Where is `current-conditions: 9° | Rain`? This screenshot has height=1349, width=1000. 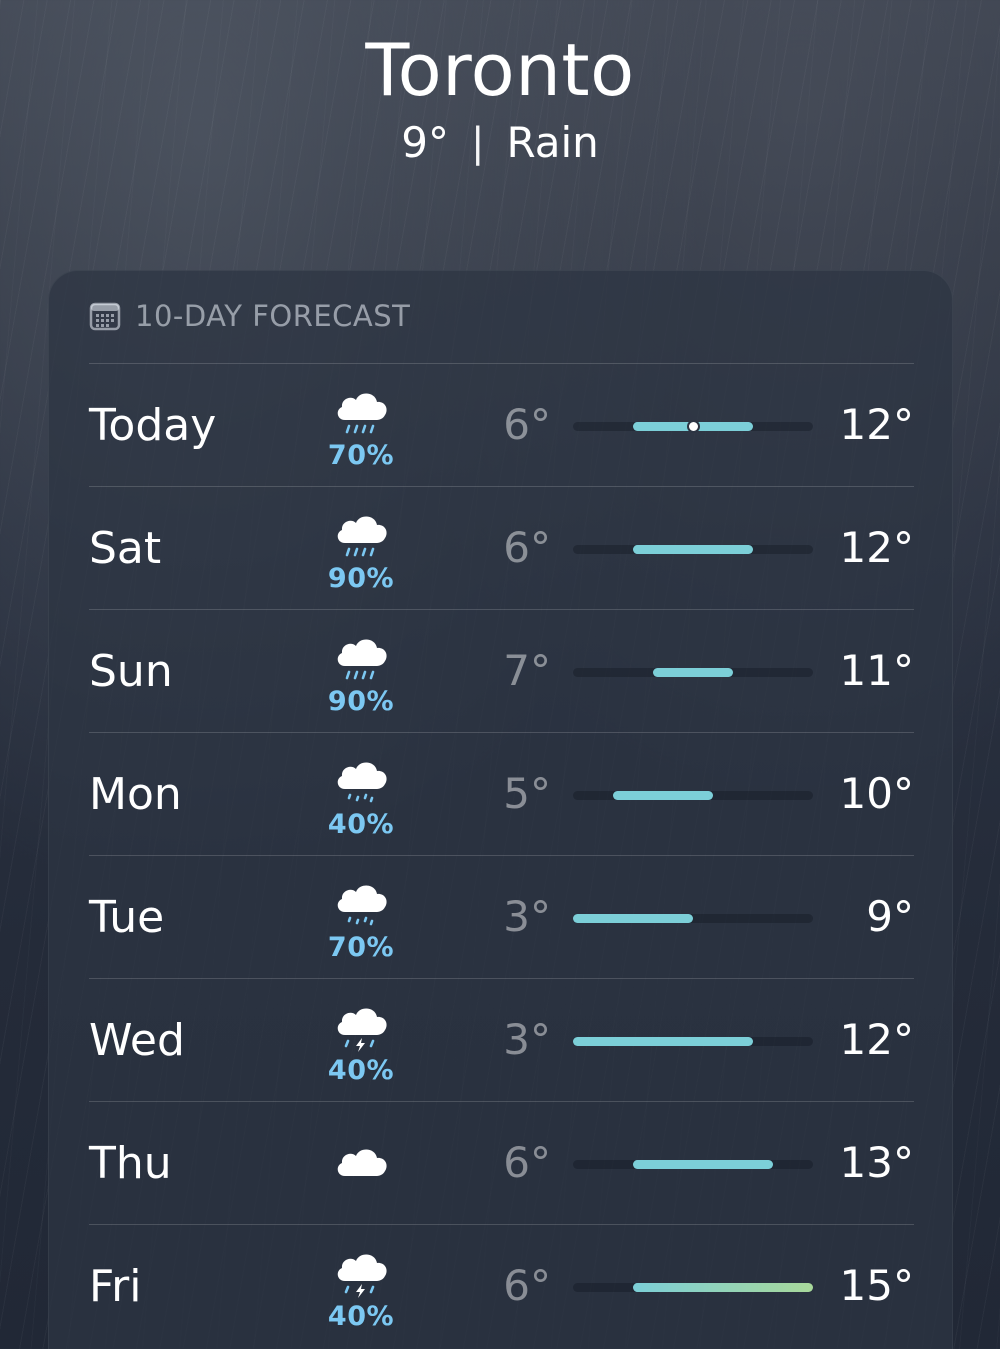 current-conditions: 9° | Rain is located at coordinates (500, 143).